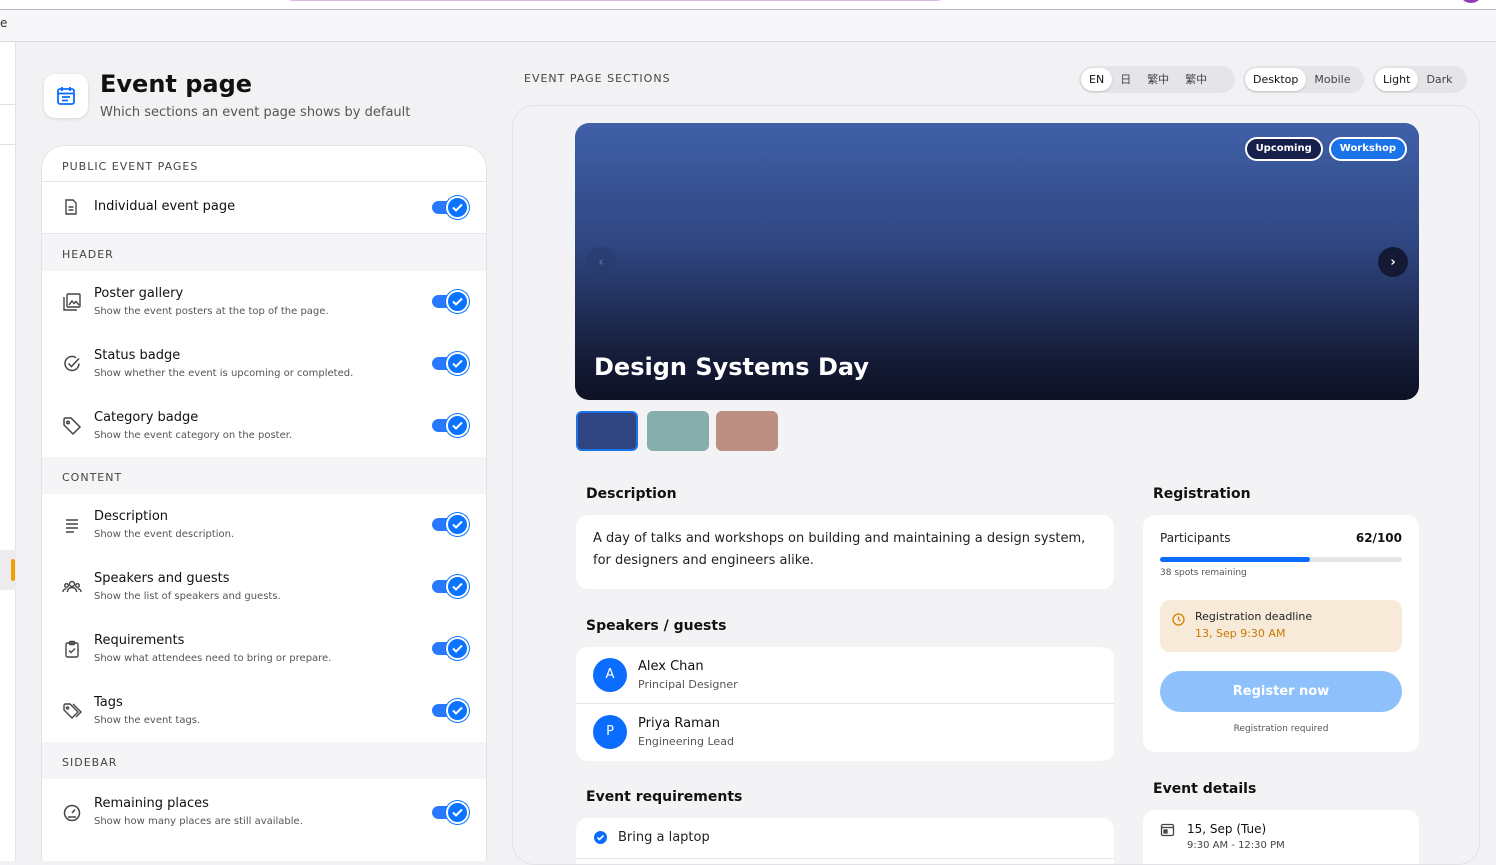 This screenshot has height=865, width=1496. Describe the element at coordinates (1235, 559) in the screenshot. I see `progress-fill` at that location.